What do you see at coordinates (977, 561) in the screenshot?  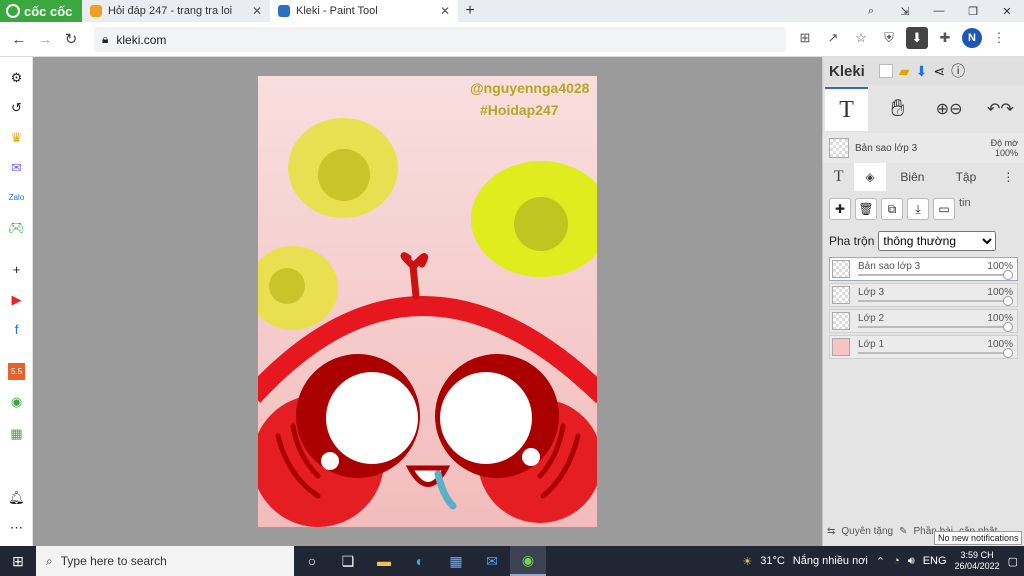 I see `clock: 3:59 CH 26/04/2022` at bounding box center [977, 561].